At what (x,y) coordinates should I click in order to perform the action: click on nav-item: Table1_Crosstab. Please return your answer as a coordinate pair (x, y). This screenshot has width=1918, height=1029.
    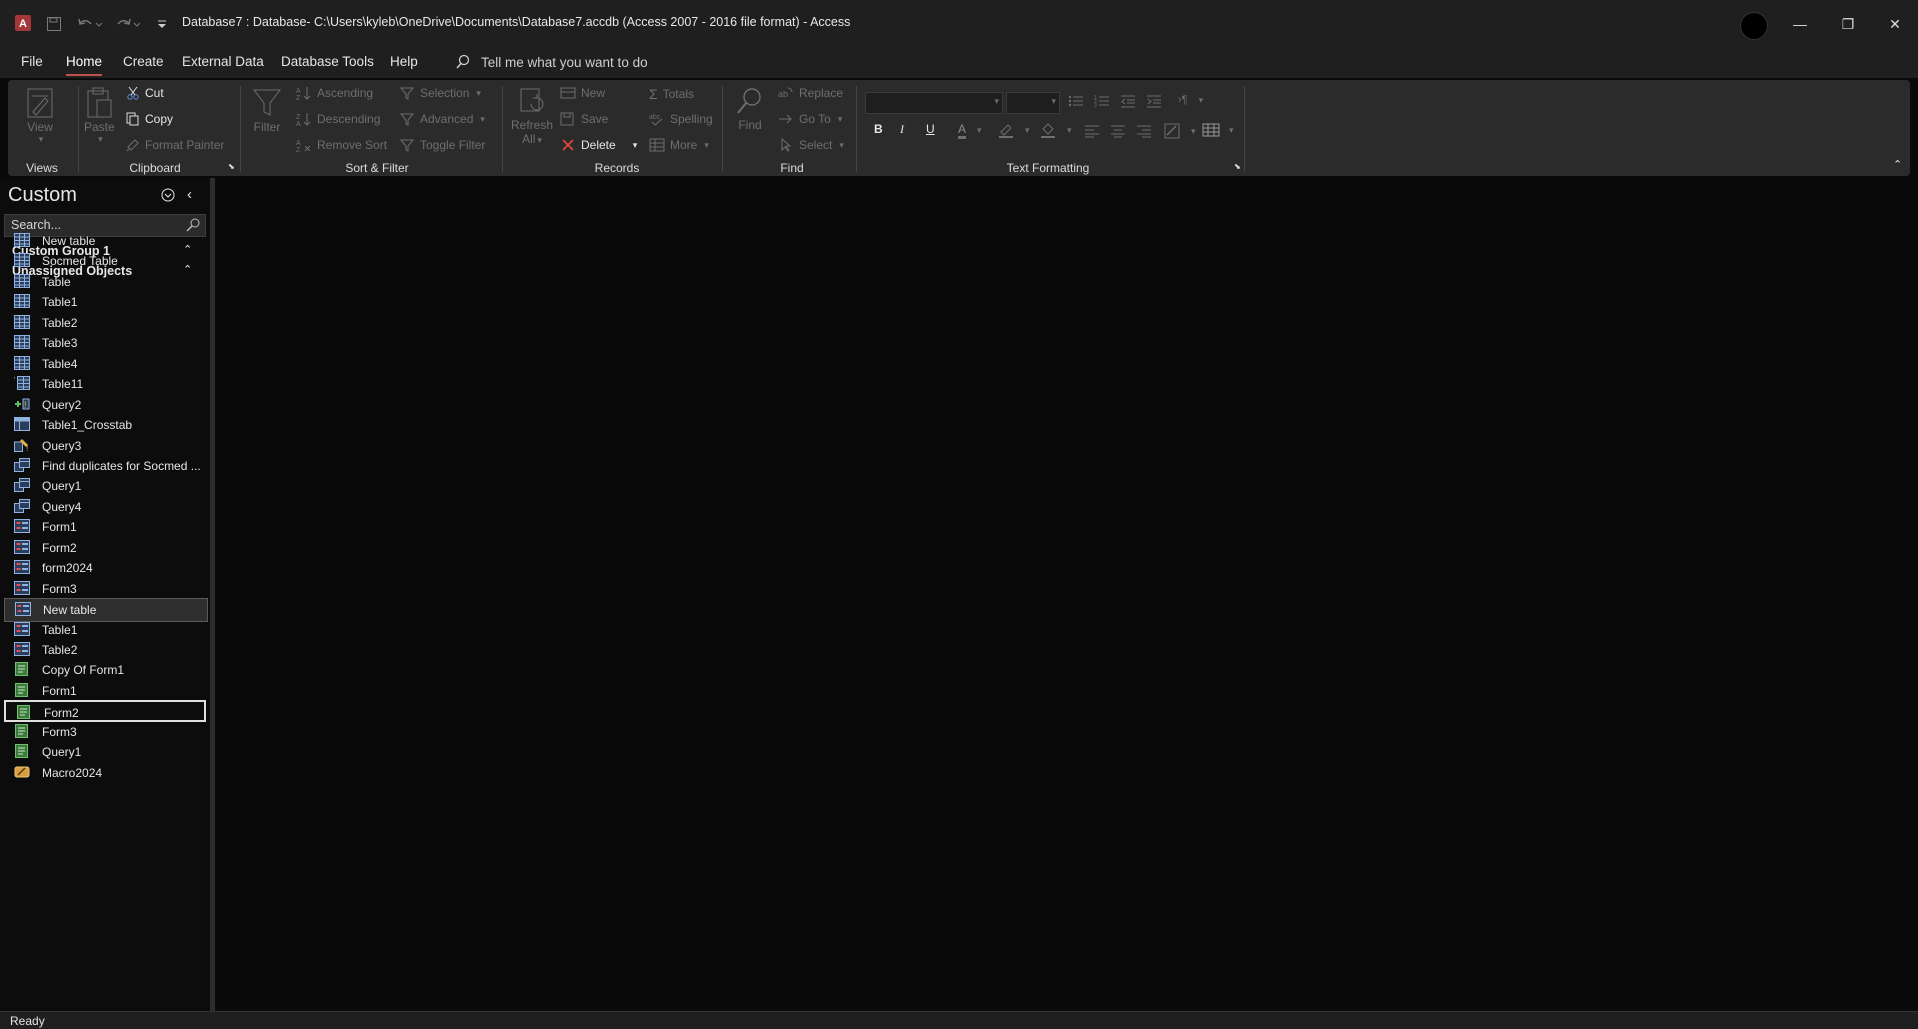
    Looking at the image, I should click on (105, 425).